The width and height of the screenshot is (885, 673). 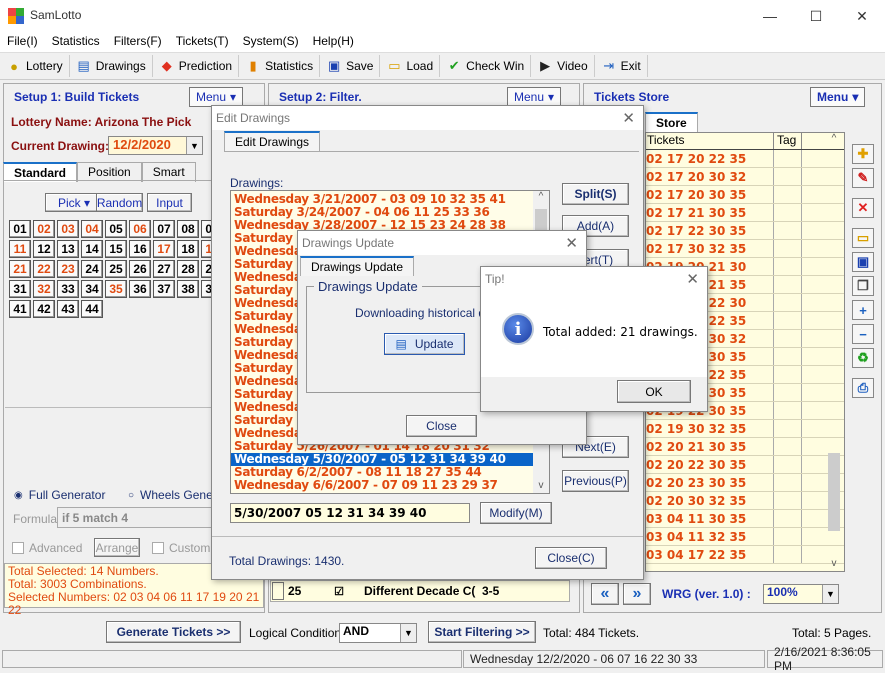 What do you see at coordinates (111, 66) in the screenshot?
I see `toolbar-drawings-button: ▤ Drawings` at bounding box center [111, 66].